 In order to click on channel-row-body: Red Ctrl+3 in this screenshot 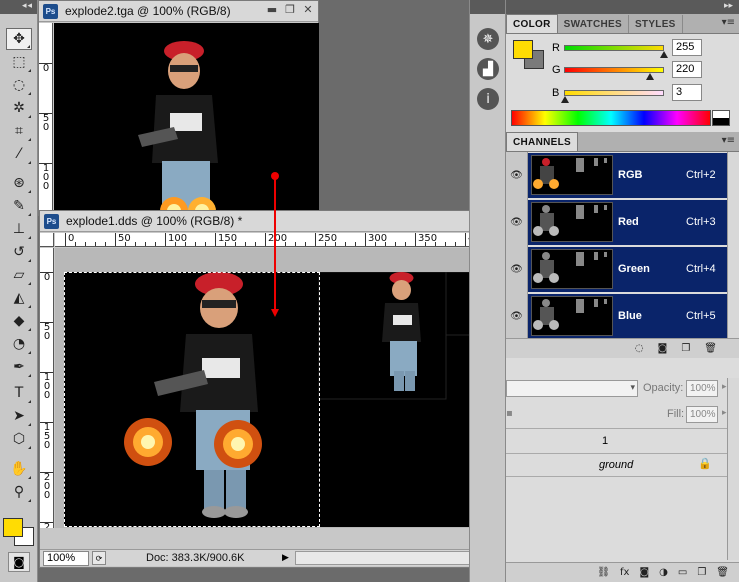, I will do `click(633, 222)`.